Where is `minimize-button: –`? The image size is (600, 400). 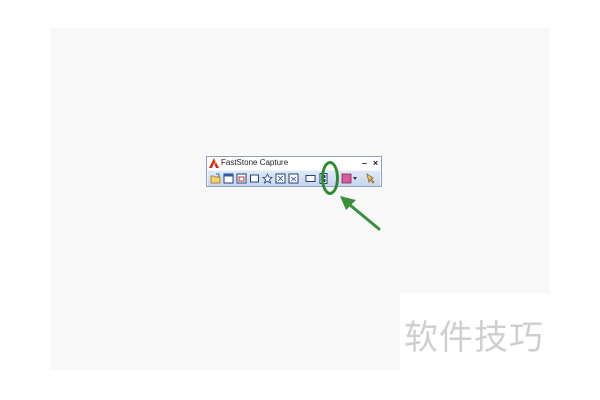 minimize-button: – is located at coordinates (364, 163).